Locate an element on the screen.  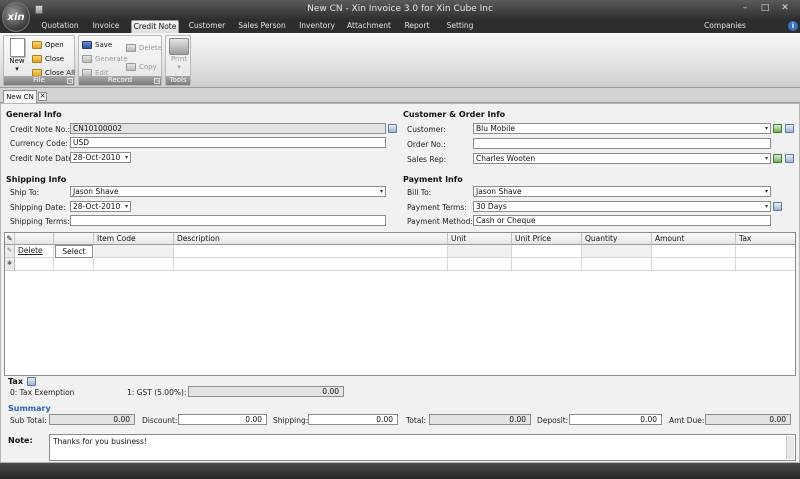
col-item-code: Item Code is located at coordinates (134, 239).